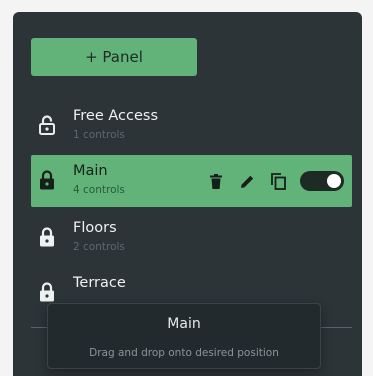 This screenshot has height=376, width=373. Describe the element at coordinates (116, 116) in the screenshot. I see `panel-name: Free Access` at that location.